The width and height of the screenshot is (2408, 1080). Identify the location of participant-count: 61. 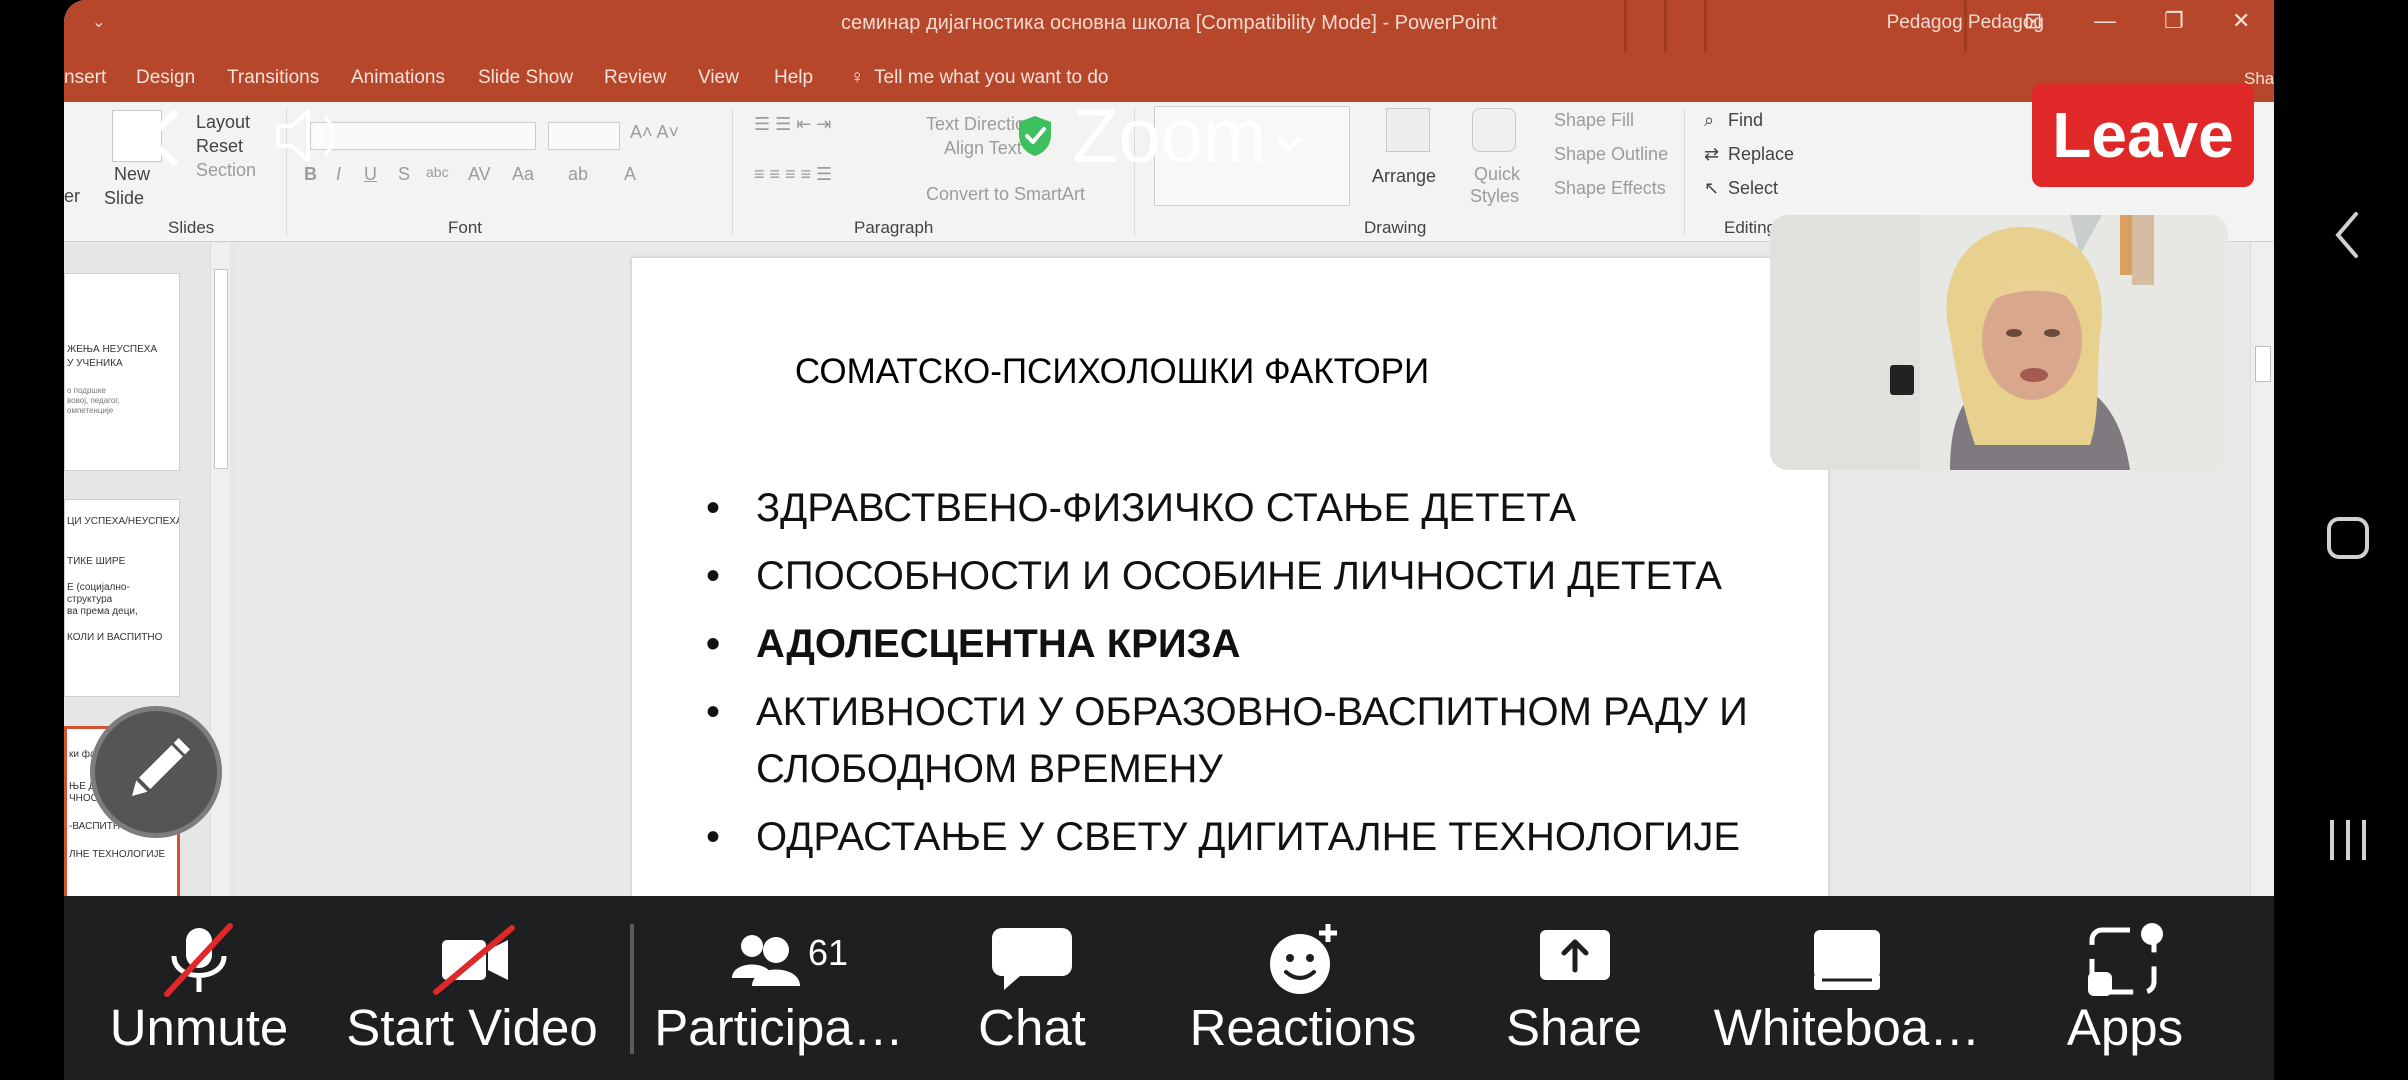
(828, 952).